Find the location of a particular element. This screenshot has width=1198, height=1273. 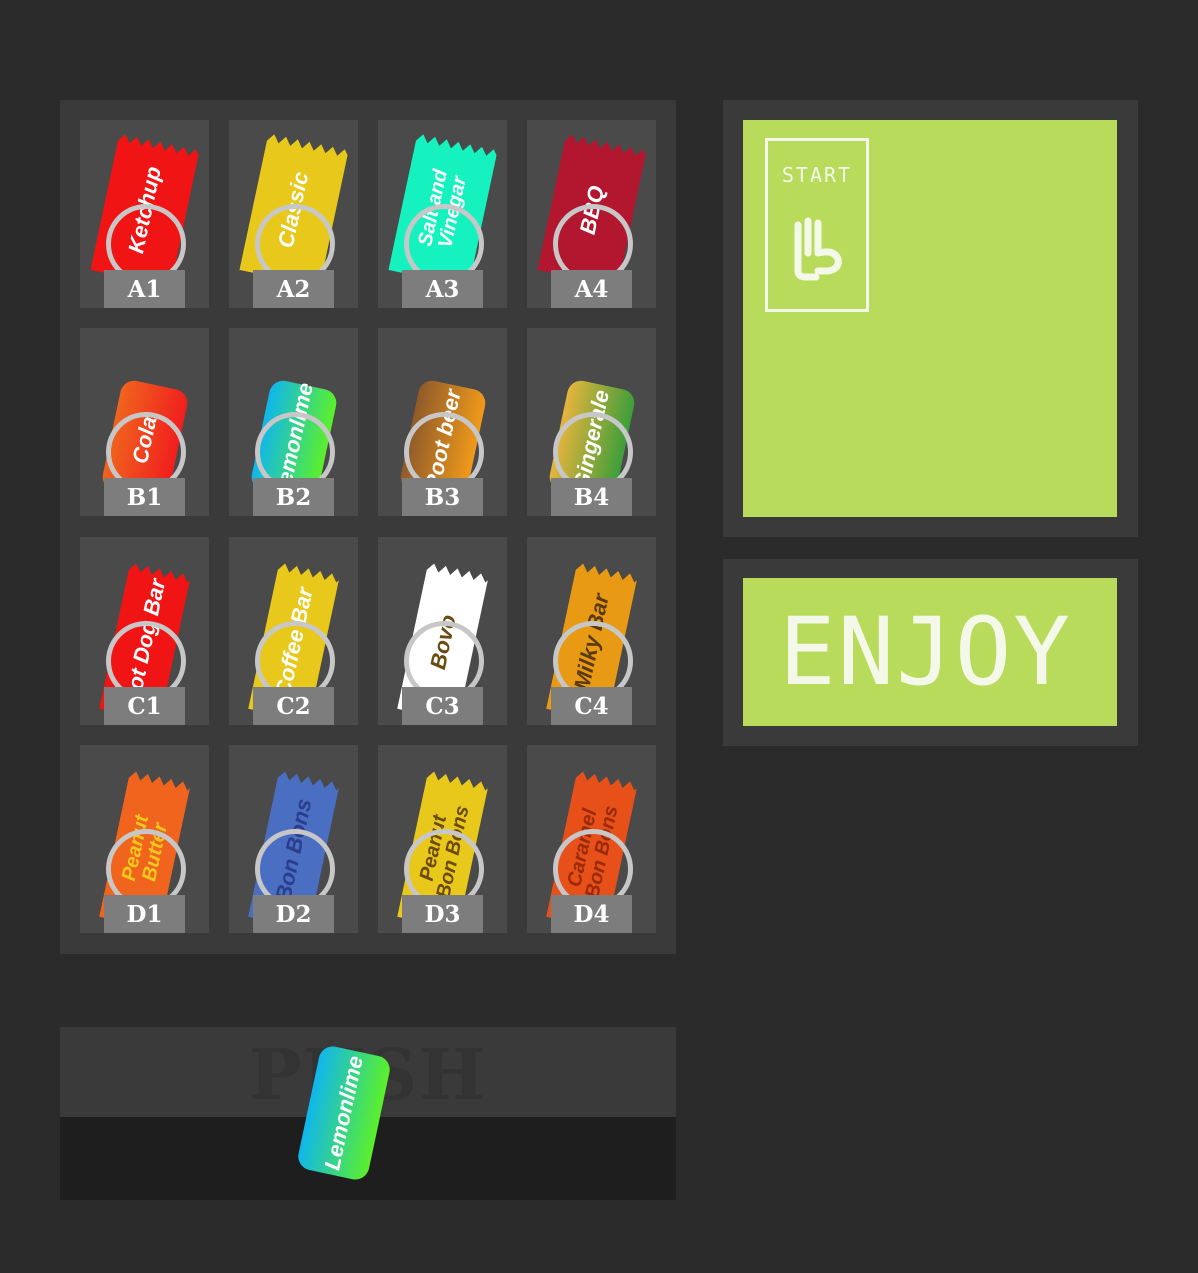

touch-screen: START is located at coordinates (930, 318).